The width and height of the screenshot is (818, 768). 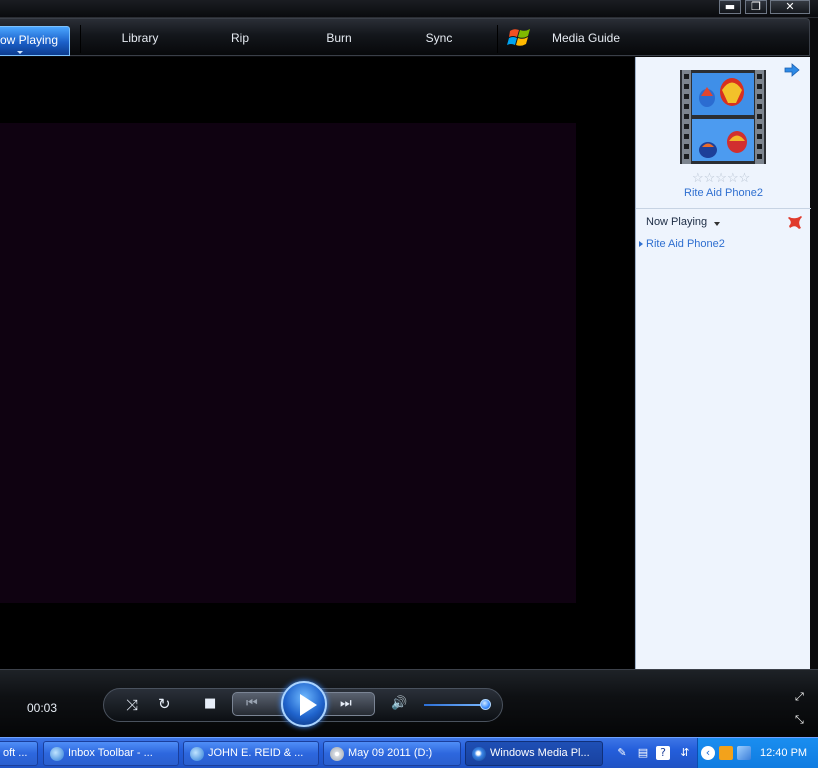 I want to click on repeat-icon: ↻, so click(x=164, y=704).